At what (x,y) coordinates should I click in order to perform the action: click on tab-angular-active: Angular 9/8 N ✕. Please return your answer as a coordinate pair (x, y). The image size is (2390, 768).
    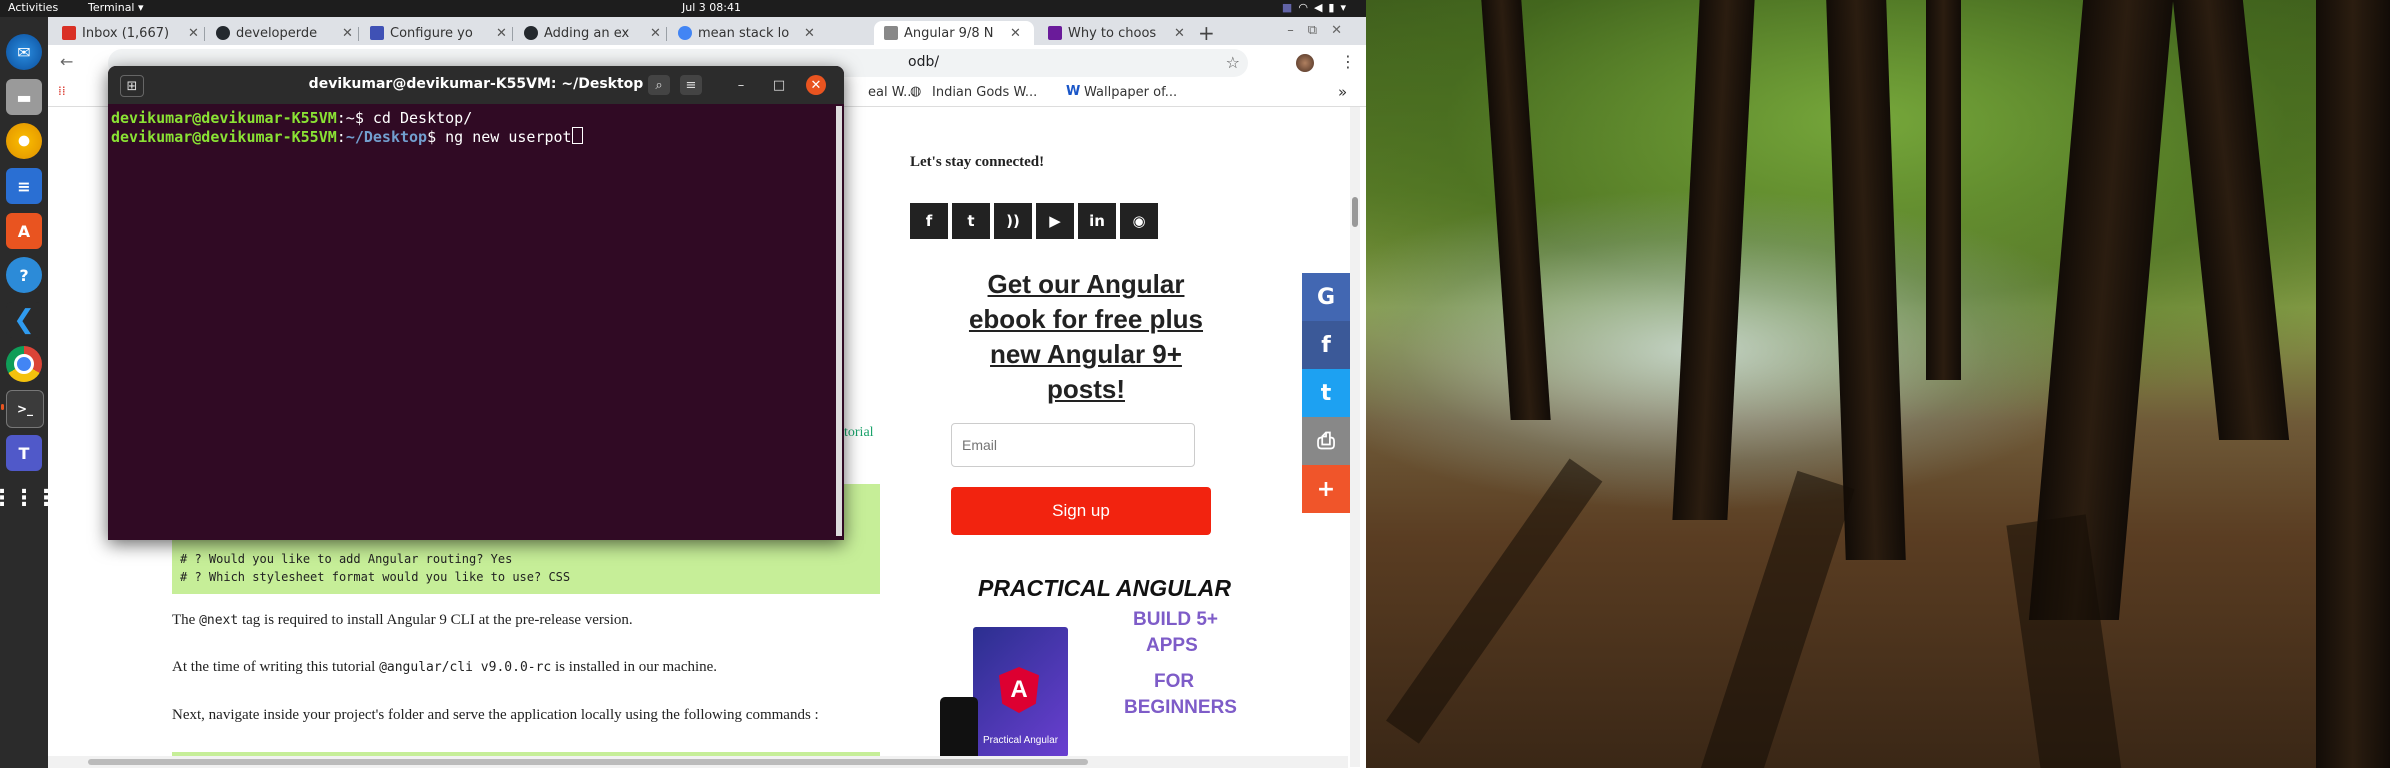
    Looking at the image, I should click on (954, 33).